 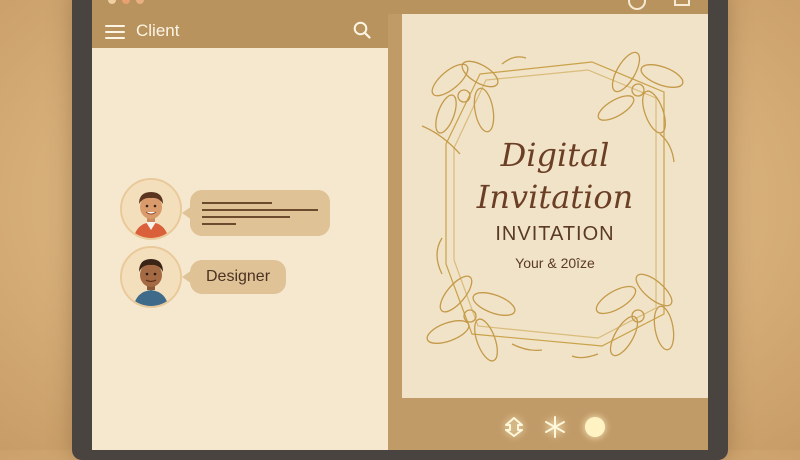 I want to click on chat-header: Client, so click(x=240, y=31).